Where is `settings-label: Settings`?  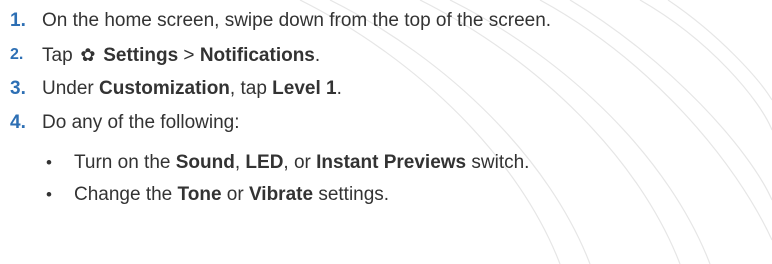
settings-label: Settings is located at coordinates (141, 55).